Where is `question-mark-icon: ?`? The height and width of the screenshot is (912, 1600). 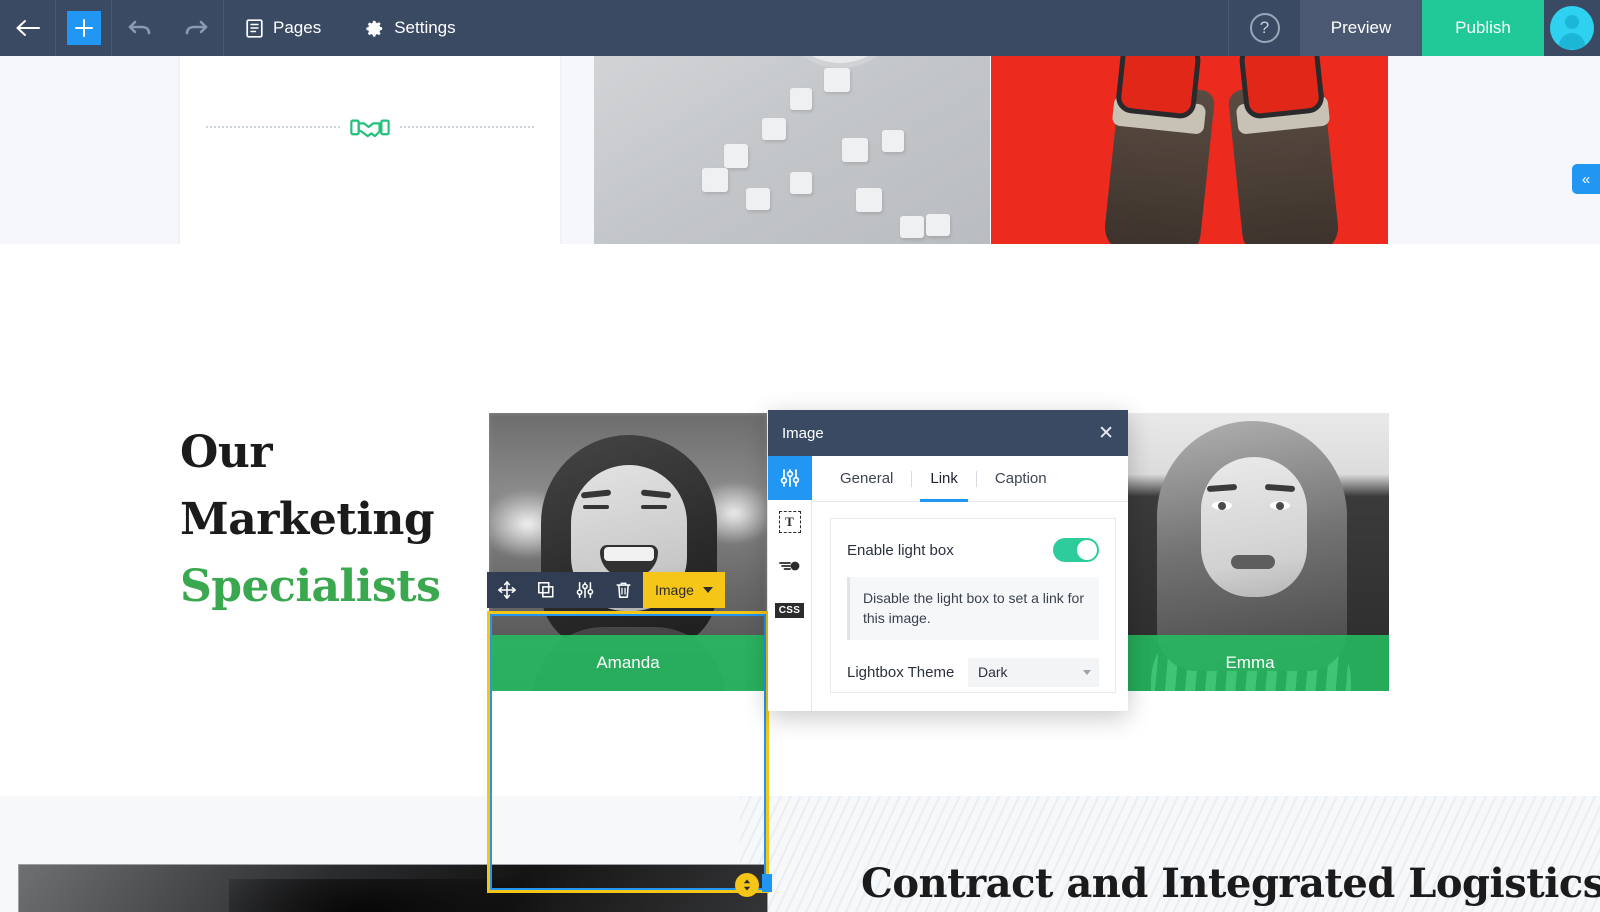 question-mark-icon: ? is located at coordinates (1264, 28).